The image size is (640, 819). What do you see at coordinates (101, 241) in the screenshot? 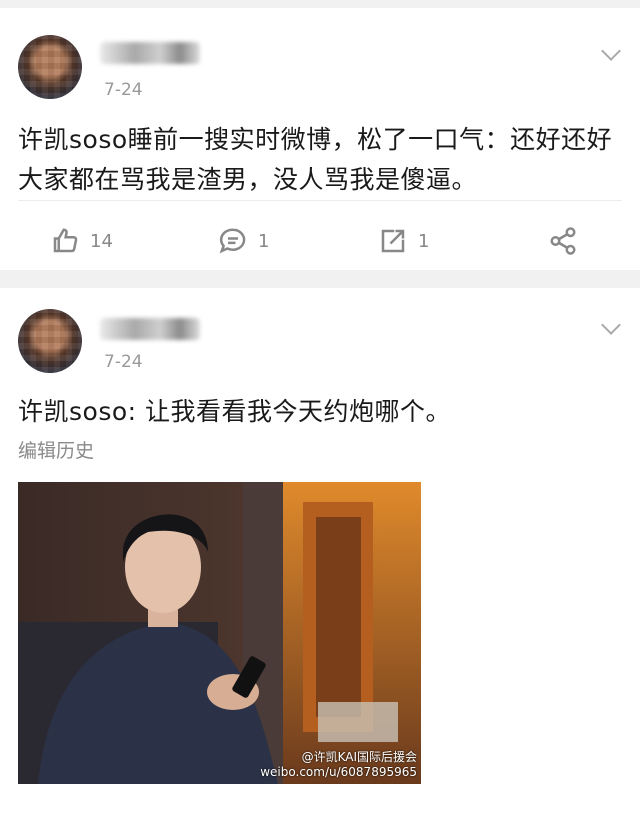
I see `like-count: 14` at bounding box center [101, 241].